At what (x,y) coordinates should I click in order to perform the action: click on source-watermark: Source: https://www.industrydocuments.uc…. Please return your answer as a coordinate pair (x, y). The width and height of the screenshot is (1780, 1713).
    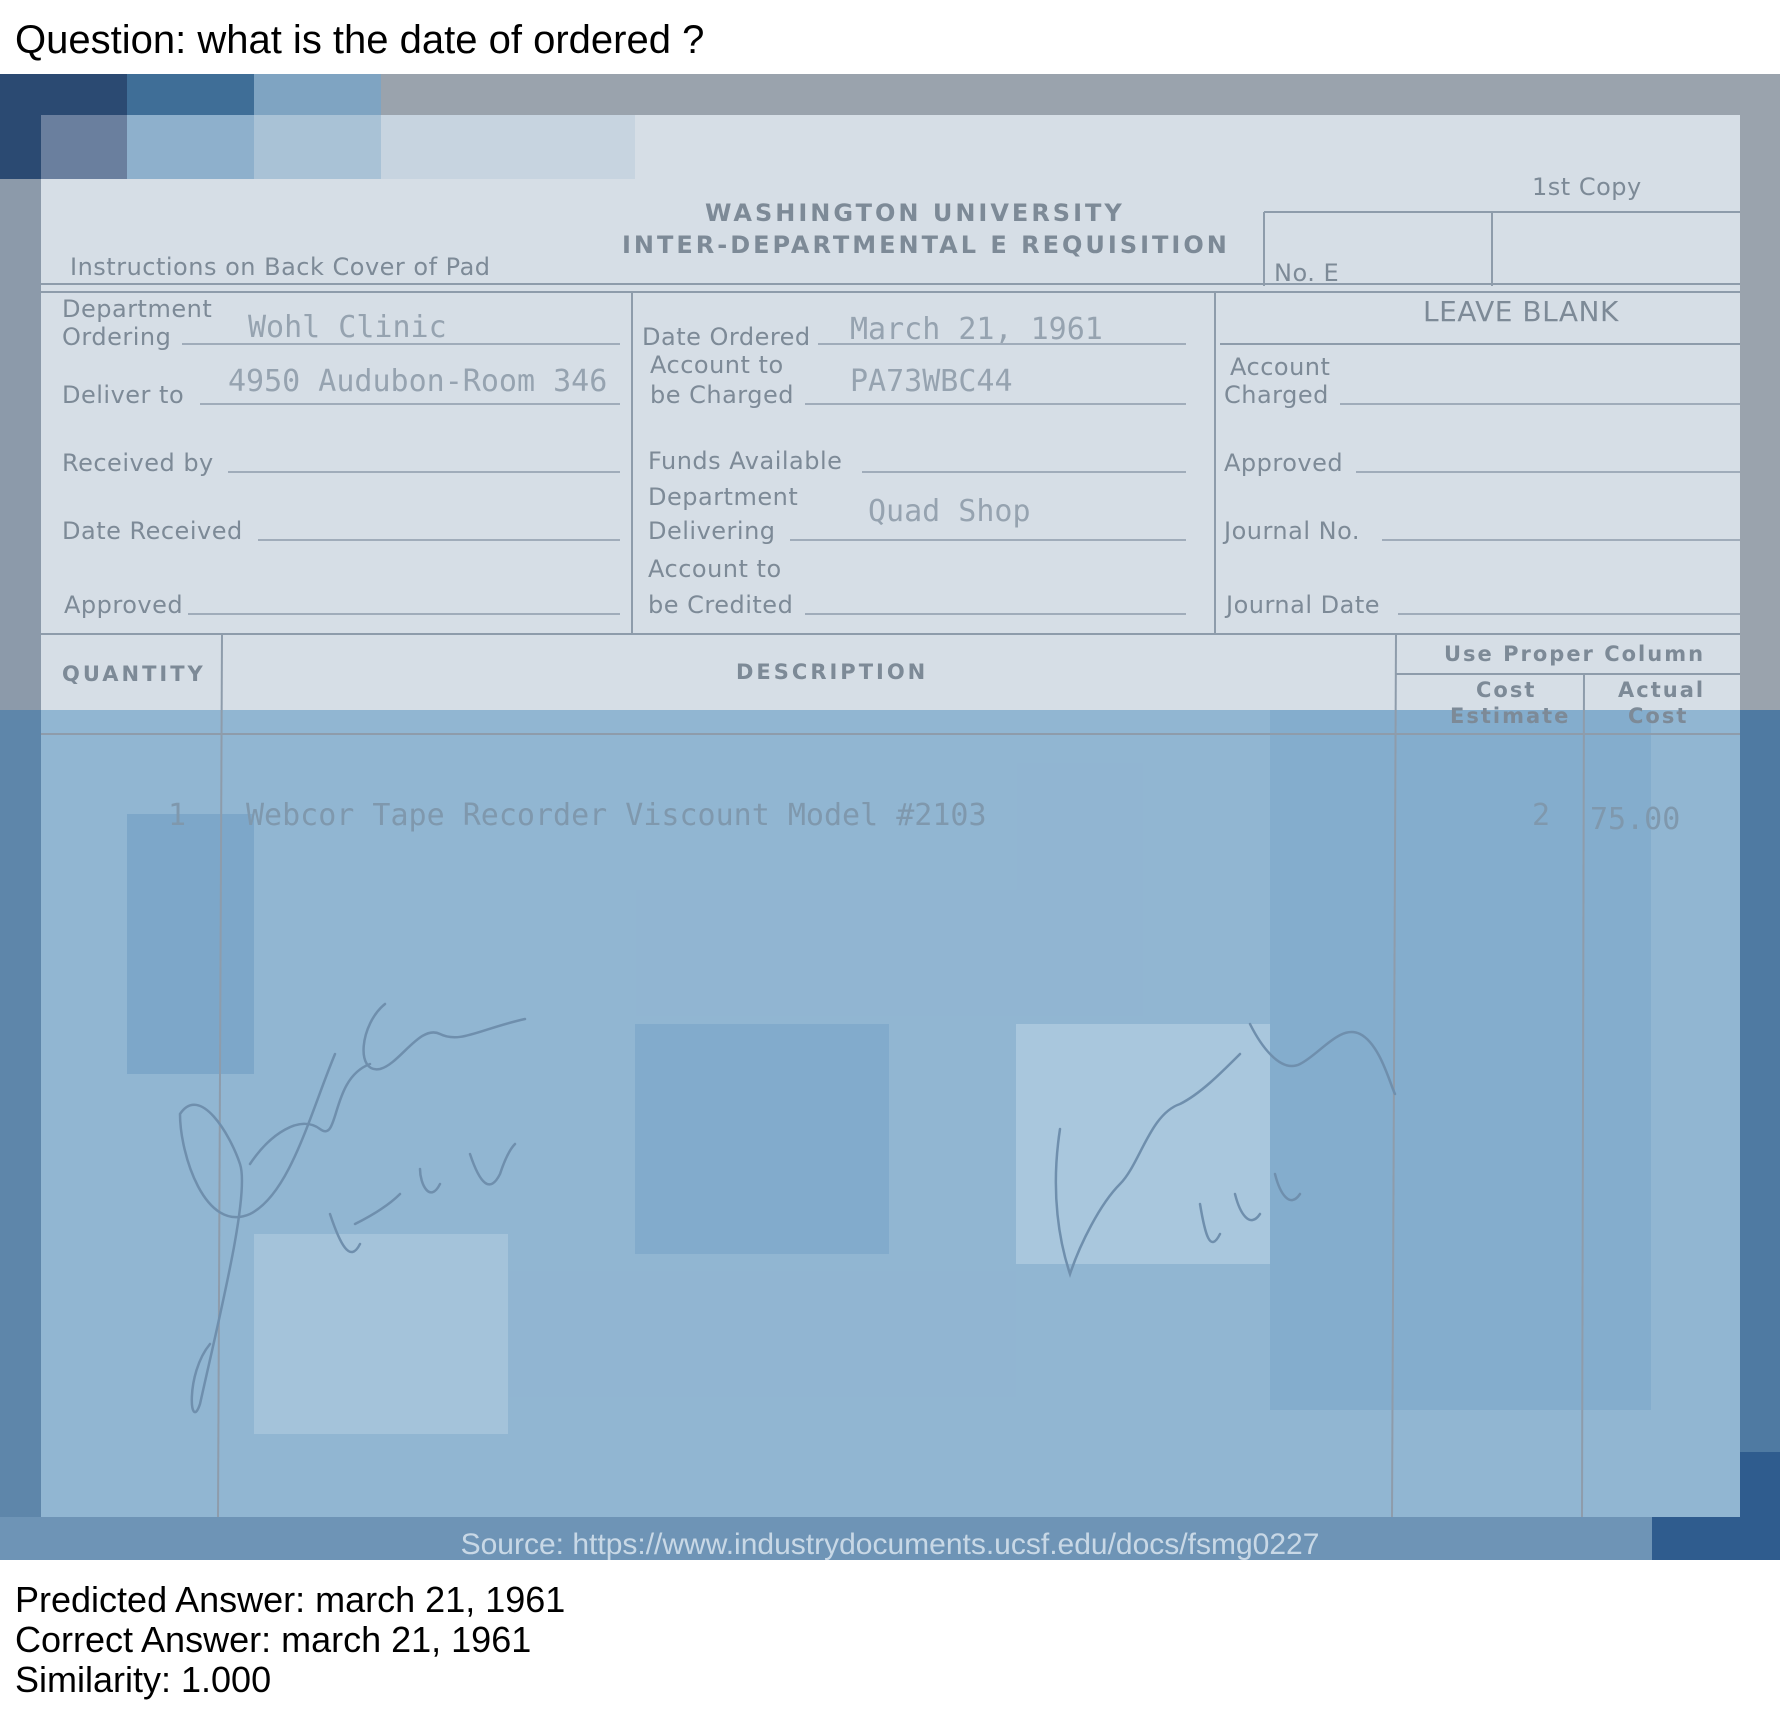
    Looking at the image, I should click on (890, 1544).